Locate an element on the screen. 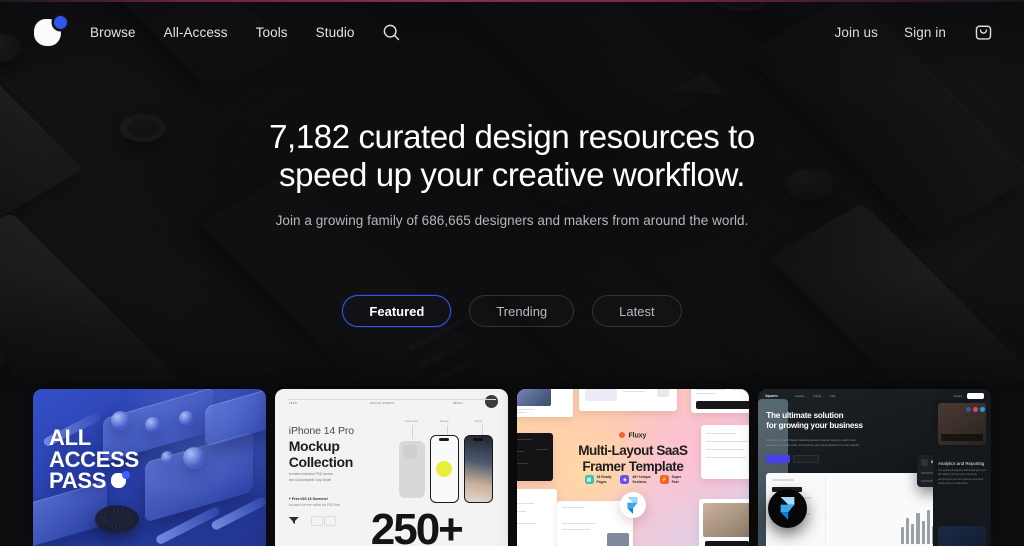 This screenshot has width=1024, height=546. badge-unique-sections: ◈ 48+ Unique Sections is located at coordinates (635, 479).